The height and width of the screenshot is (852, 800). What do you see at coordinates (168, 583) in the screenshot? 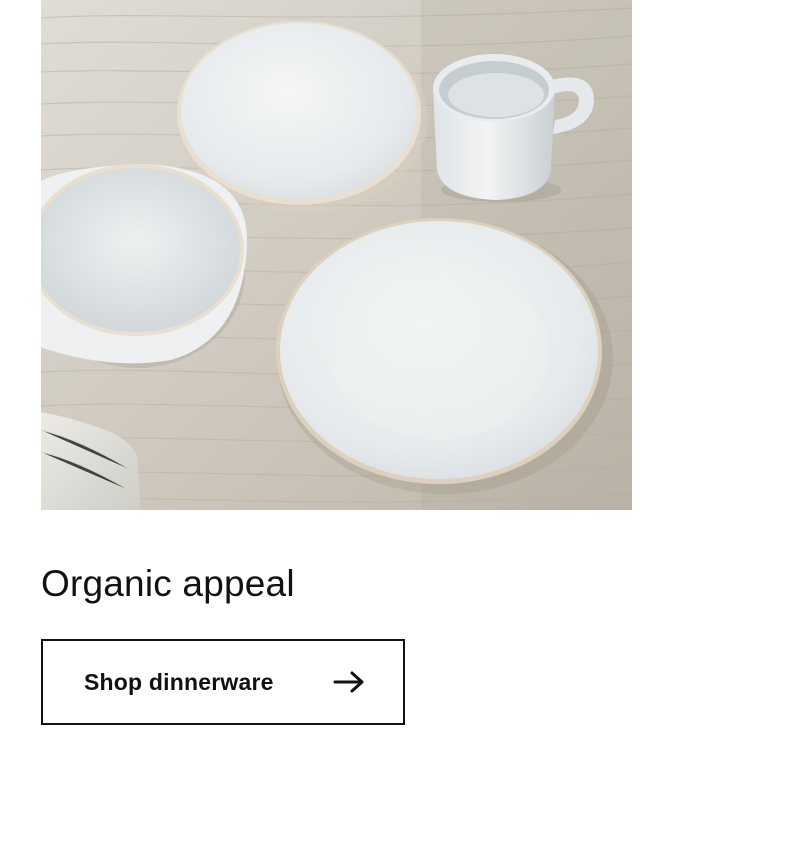
I see `promo-title: Organic appeal` at bounding box center [168, 583].